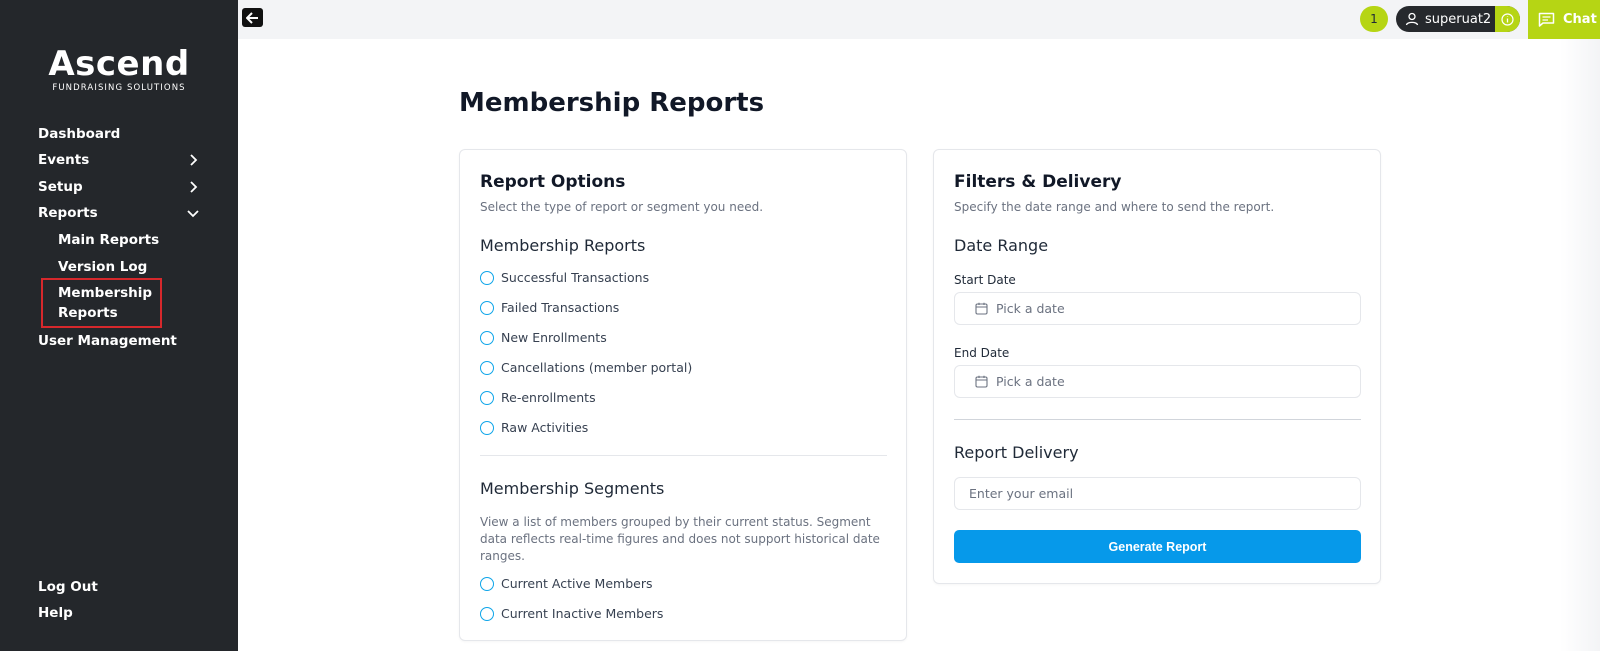  I want to click on sidebar-item-help: Help, so click(119, 613).